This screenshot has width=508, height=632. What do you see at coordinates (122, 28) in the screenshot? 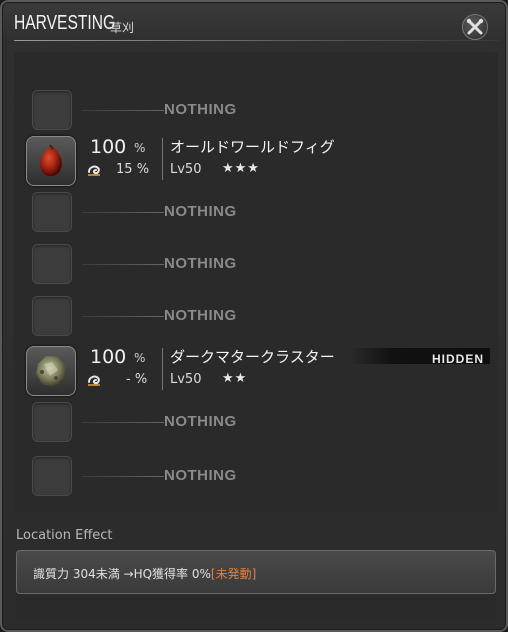
I see `window-subtitle: 草刈` at bounding box center [122, 28].